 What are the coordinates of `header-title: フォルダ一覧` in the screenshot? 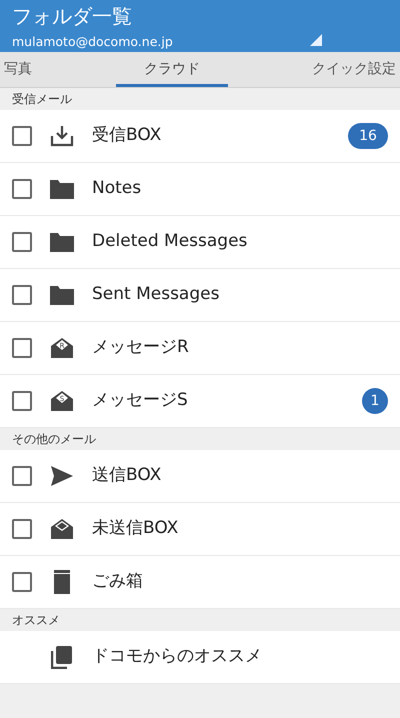 It's located at (72, 16).